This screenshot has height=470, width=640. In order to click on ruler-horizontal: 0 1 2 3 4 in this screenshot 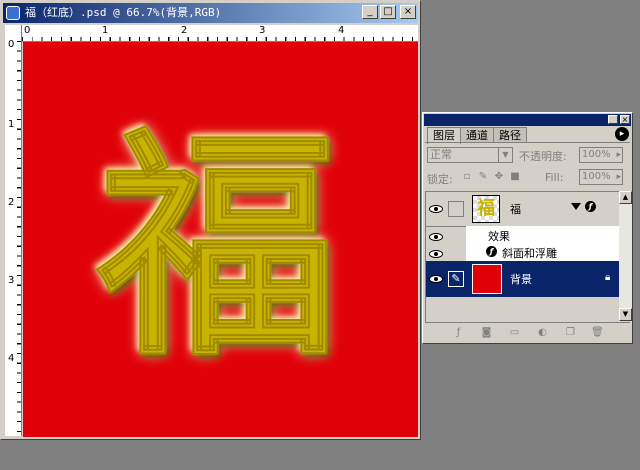, I will do `click(220, 33)`.